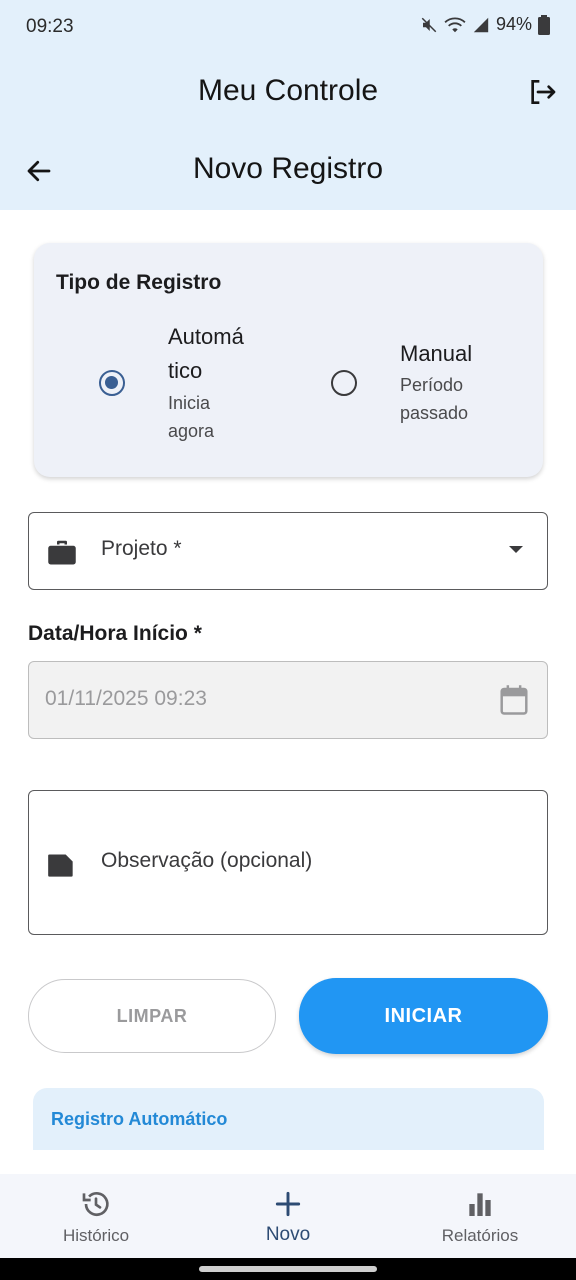 This screenshot has height=1280, width=576. I want to click on logout-icon, so click(542, 92).